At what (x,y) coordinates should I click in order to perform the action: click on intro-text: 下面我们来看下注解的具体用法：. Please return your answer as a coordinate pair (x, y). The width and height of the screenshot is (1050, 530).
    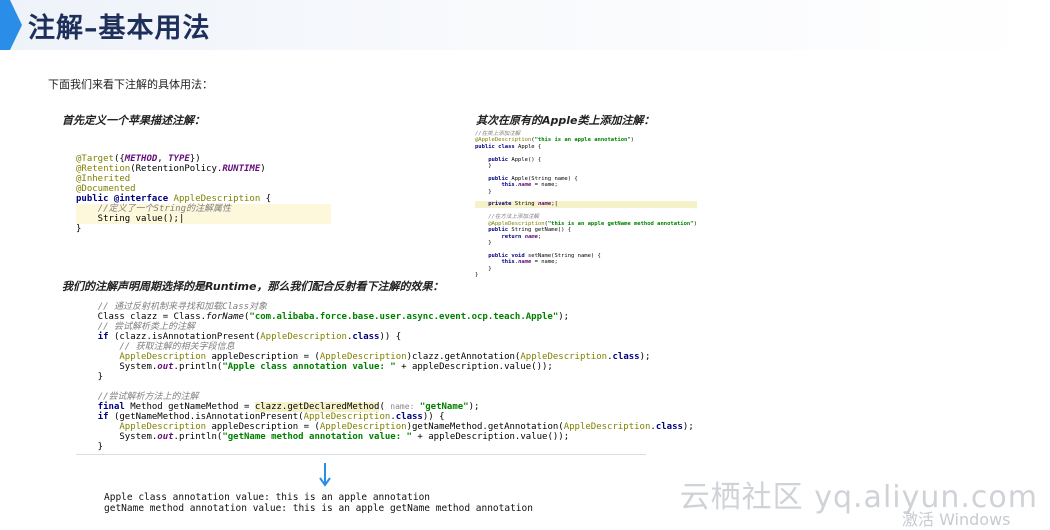
    Looking at the image, I should click on (130, 84).